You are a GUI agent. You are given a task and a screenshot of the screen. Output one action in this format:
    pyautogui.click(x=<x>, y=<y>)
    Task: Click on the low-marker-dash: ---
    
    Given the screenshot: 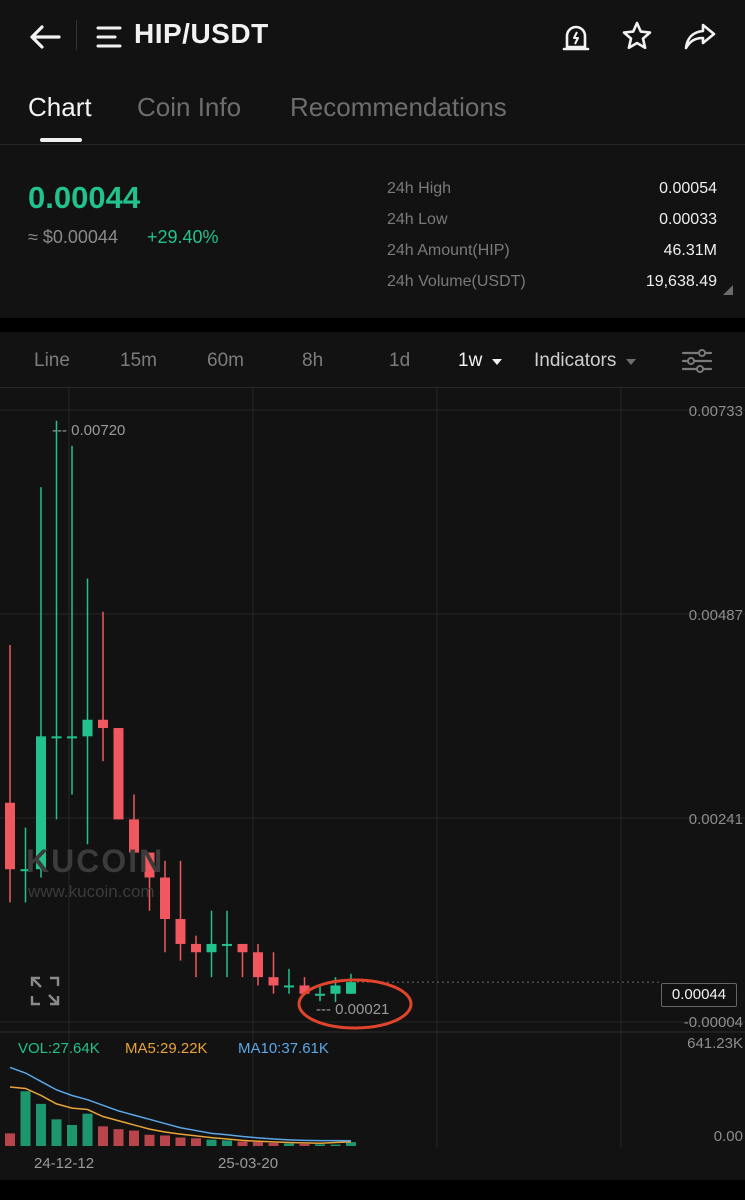 What is the action you would take?
    pyautogui.click(x=326, y=1009)
    